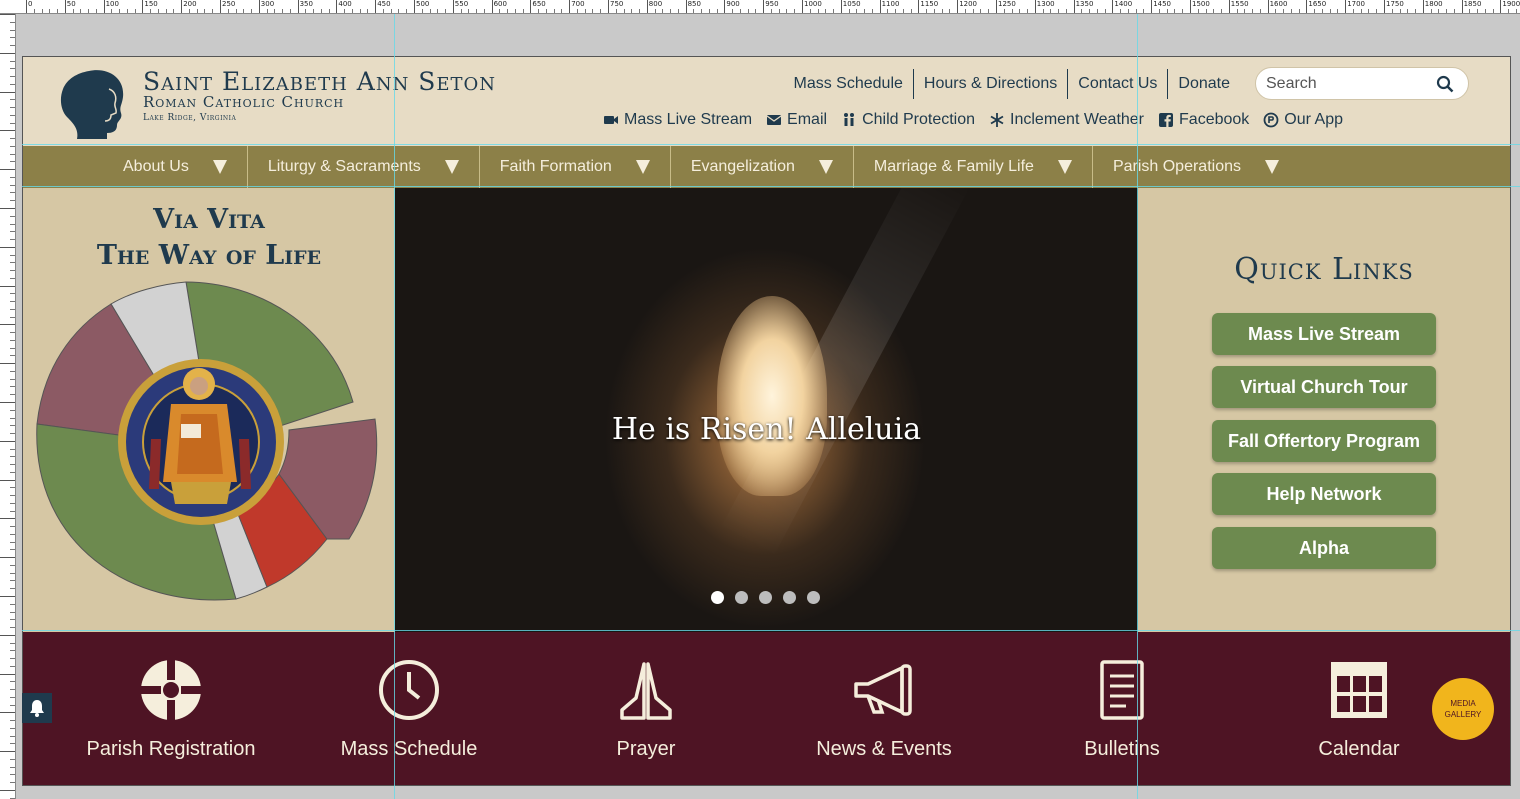  What do you see at coordinates (190, 118) in the screenshot?
I see `parish-location: Lake Ridge, Virginia` at bounding box center [190, 118].